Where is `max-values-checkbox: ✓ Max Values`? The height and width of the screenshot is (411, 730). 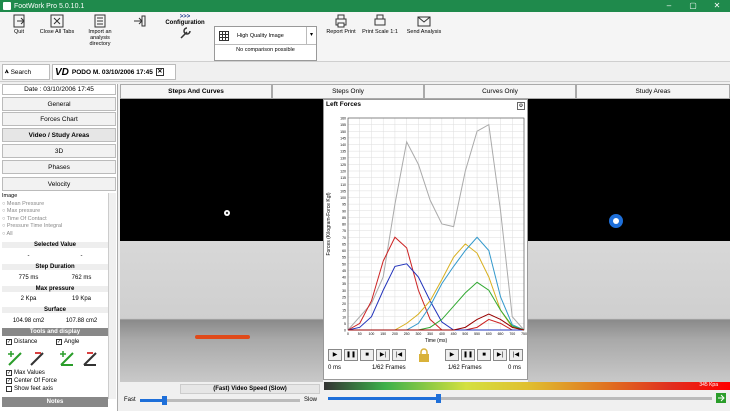
max-values-checkbox: ✓ Max Values is located at coordinates (25, 373).